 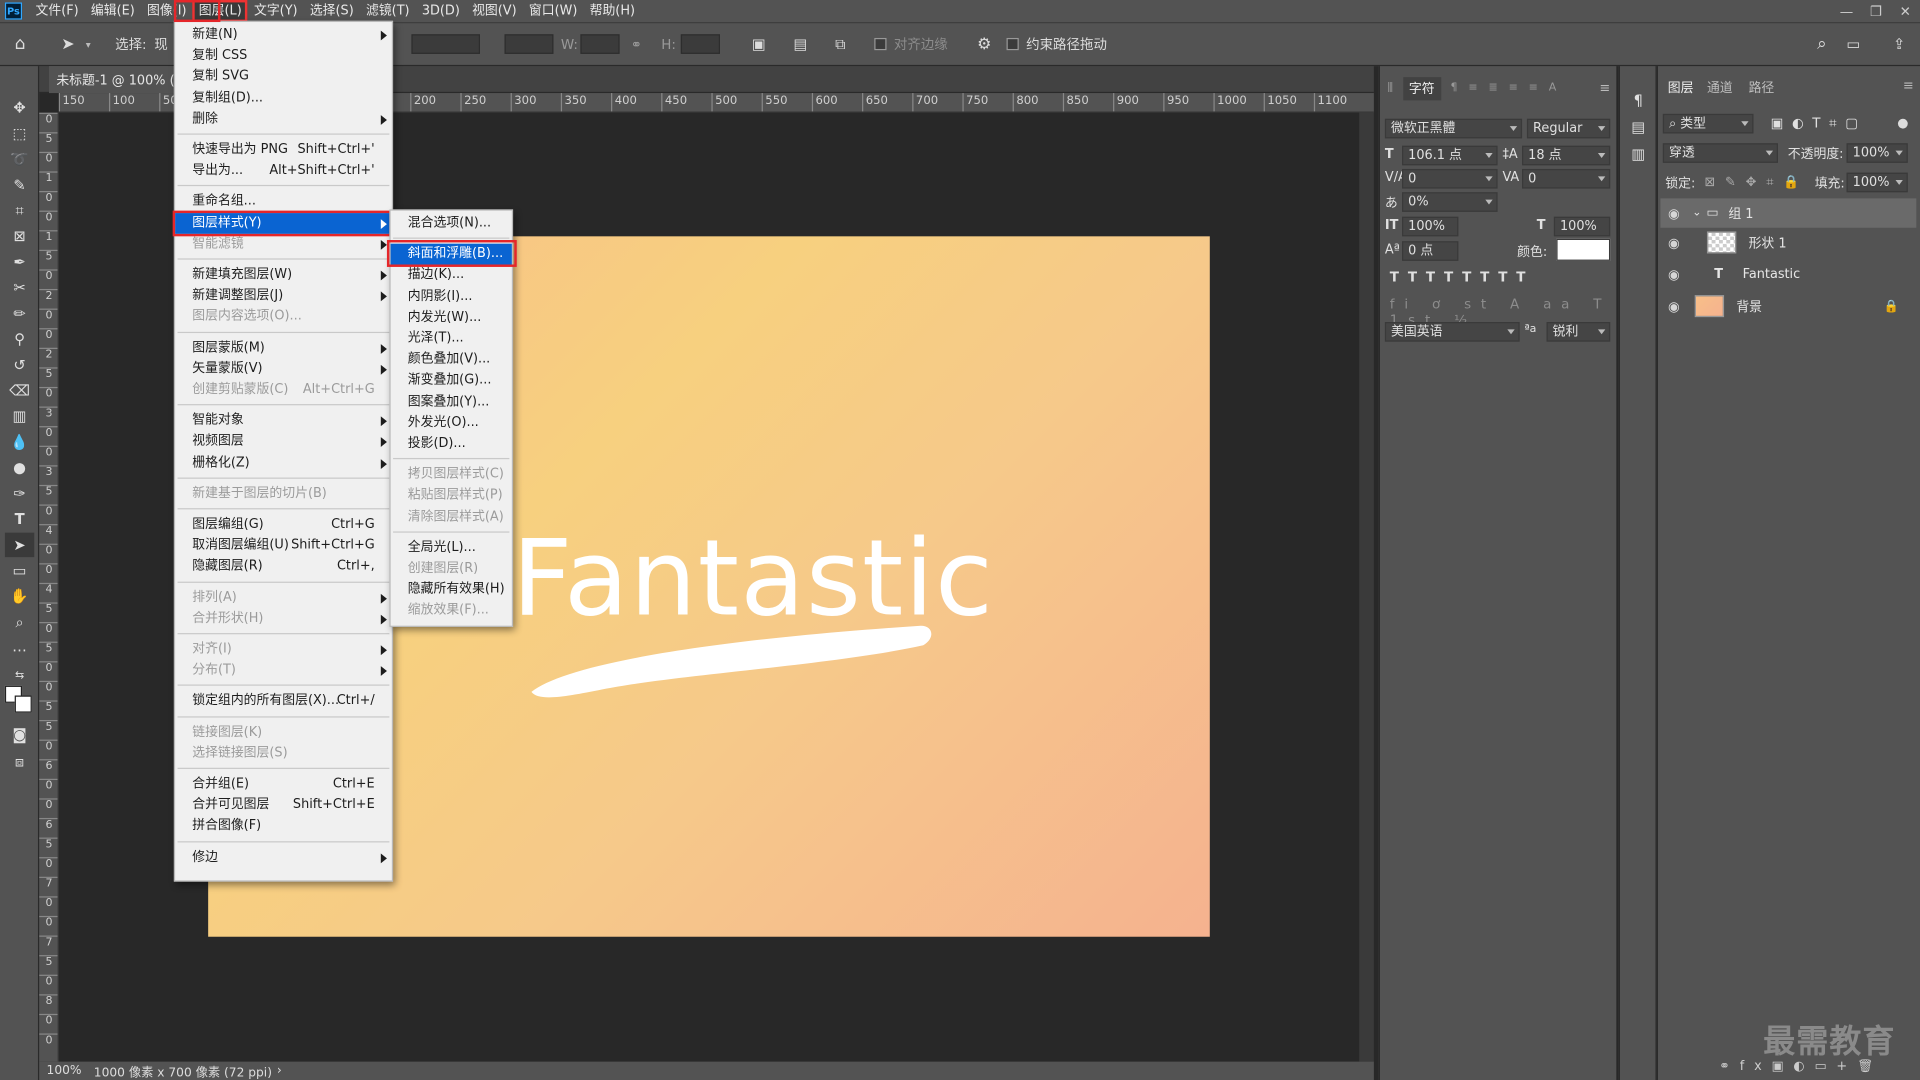 What do you see at coordinates (19, 570) in the screenshot?
I see `rectangle-tool-icon: ▭` at bounding box center [19, 570].